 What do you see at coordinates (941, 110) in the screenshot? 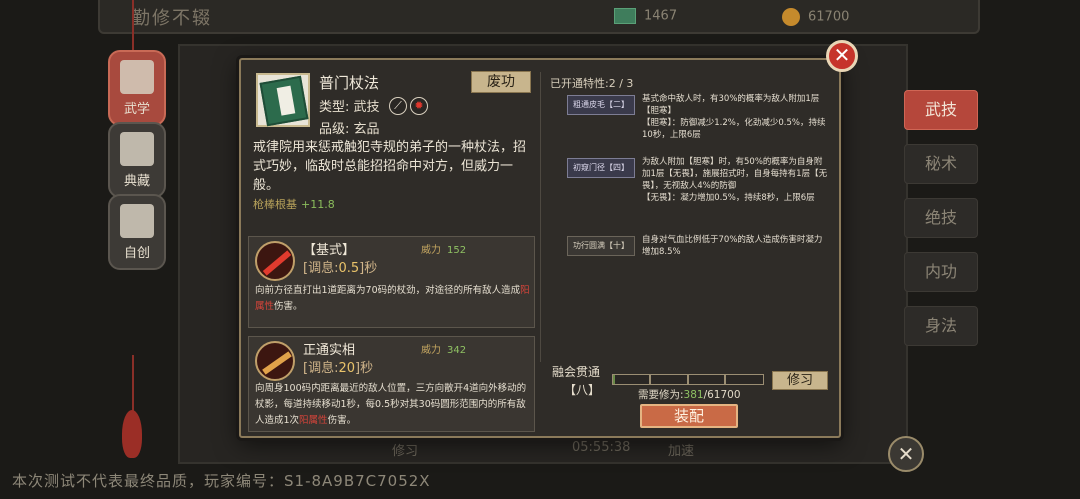
I see `tab-wuji: 武技` at bounding box center [941, 110].